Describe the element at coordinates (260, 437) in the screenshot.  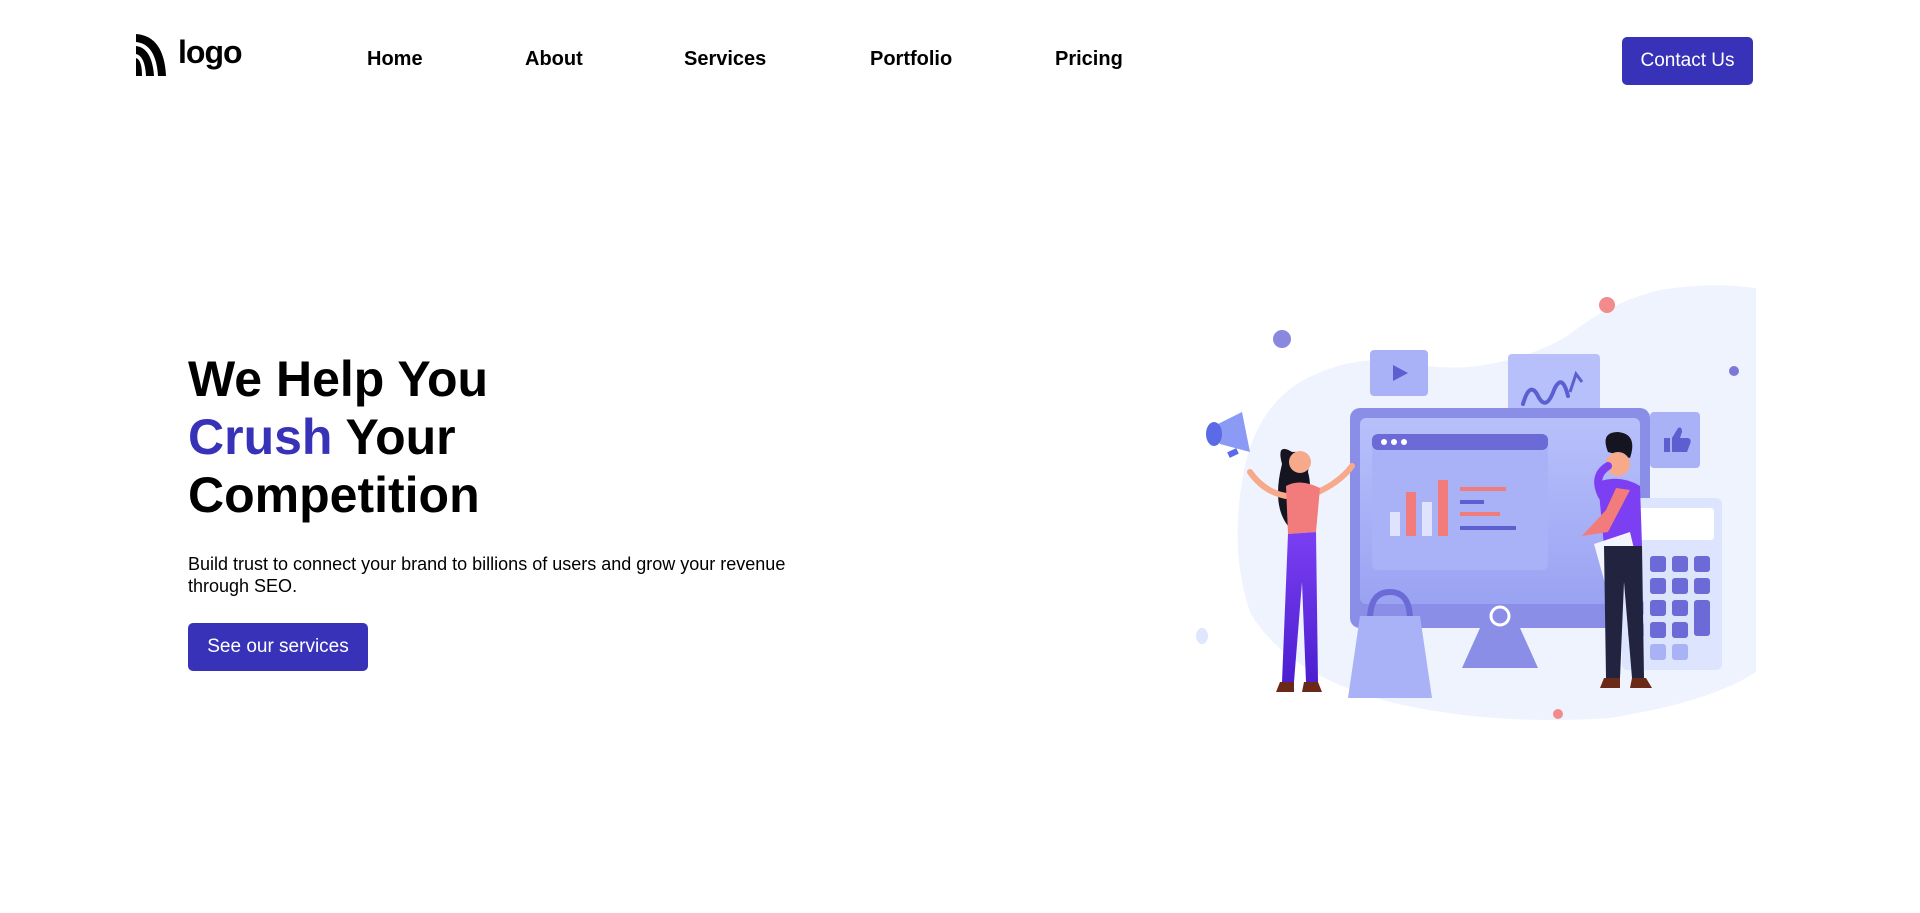
I see `hero-title-accent: Crush` at that location.